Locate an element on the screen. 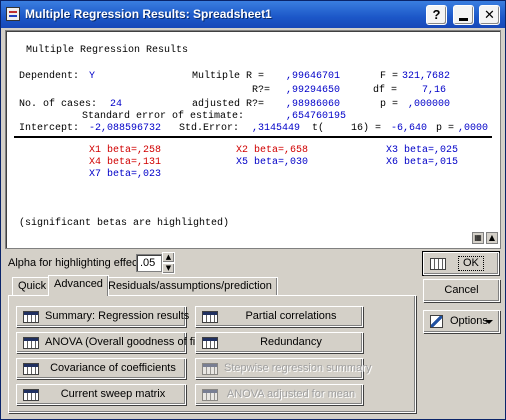 This screenshot has width=506, height=420. cases-value: 24 is located at coordinates (116, 104).